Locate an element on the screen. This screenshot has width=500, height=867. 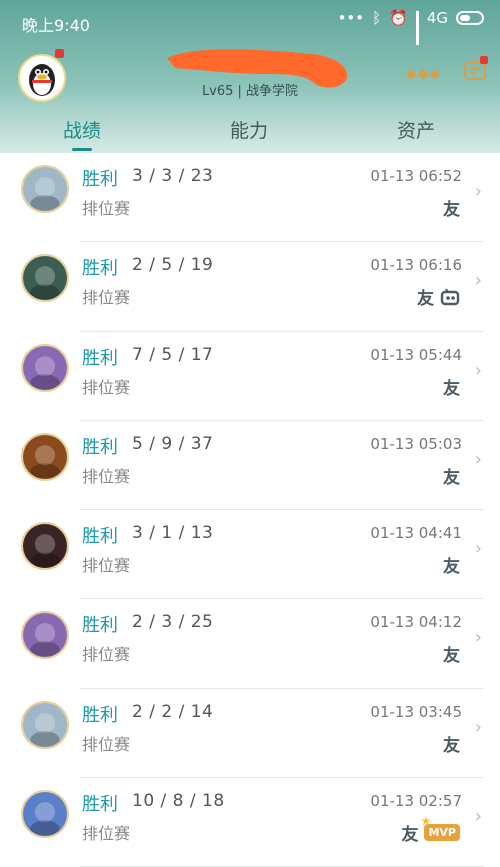
kda: 2 / 3 / 25 is located at coordinates (173, 622).